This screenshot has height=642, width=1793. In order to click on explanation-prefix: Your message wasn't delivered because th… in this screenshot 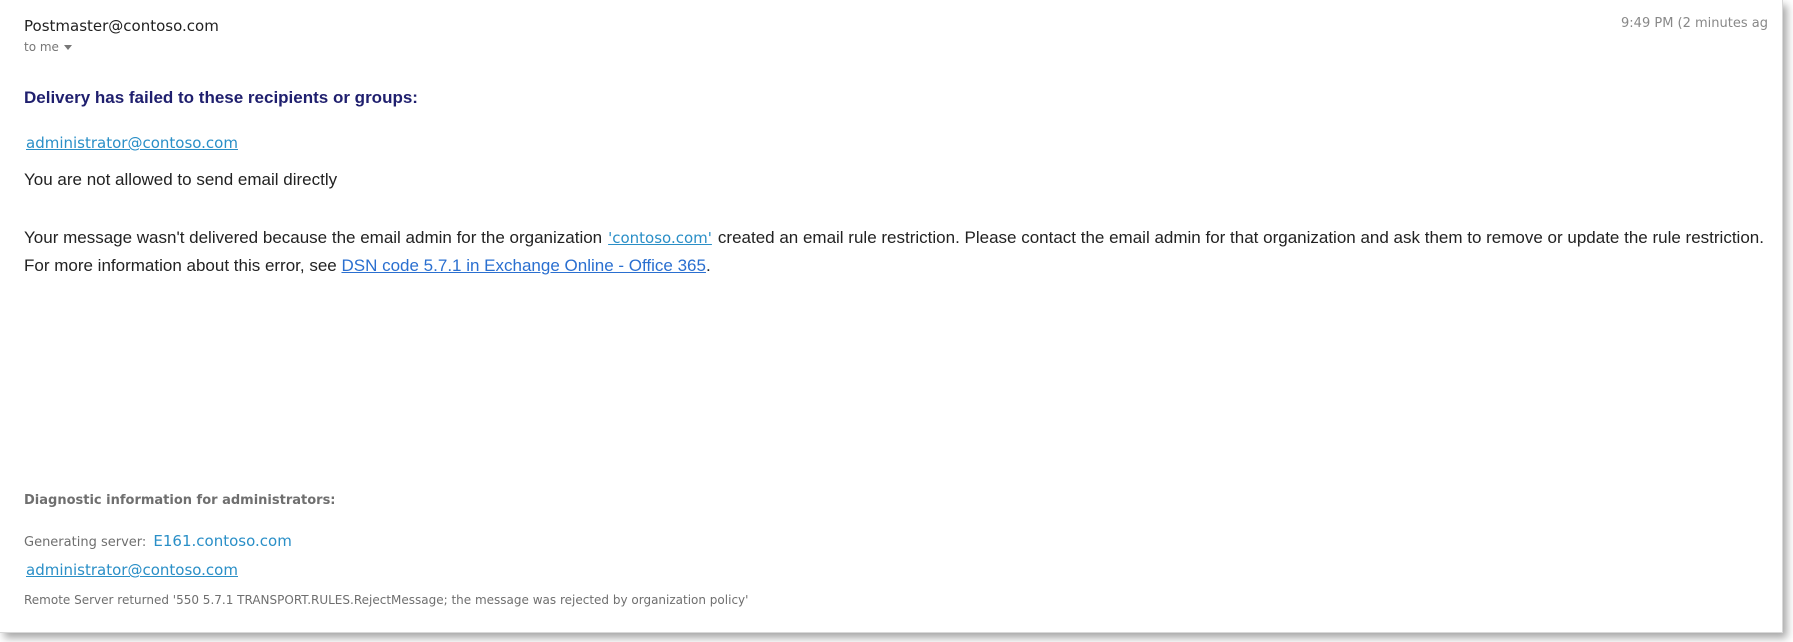, I will do `click(313, 237)`.